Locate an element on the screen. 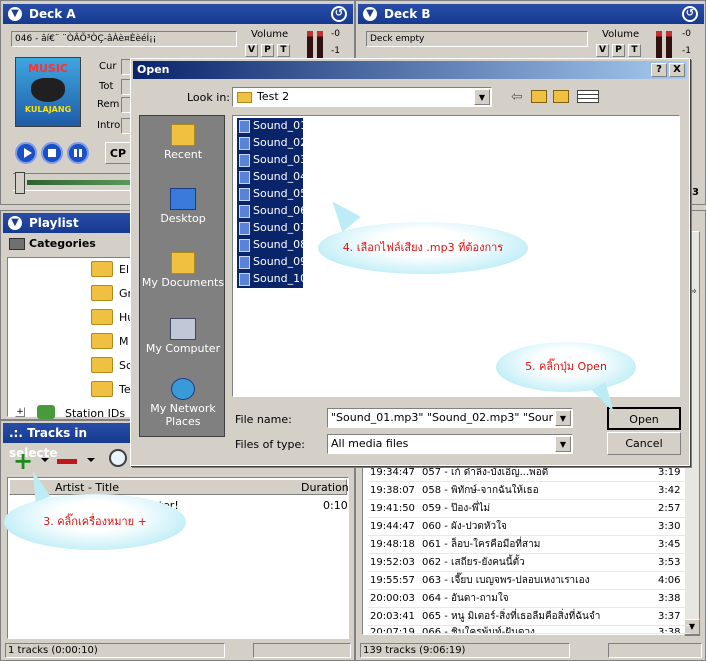  file-item: Sound_06 is located at coordinates (272, 211).